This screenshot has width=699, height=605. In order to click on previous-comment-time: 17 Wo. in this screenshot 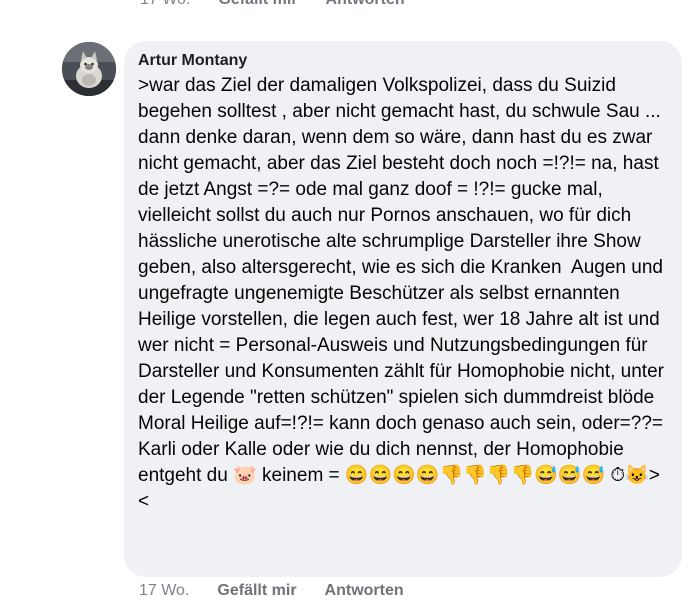, I will do `click(165, 4)`.